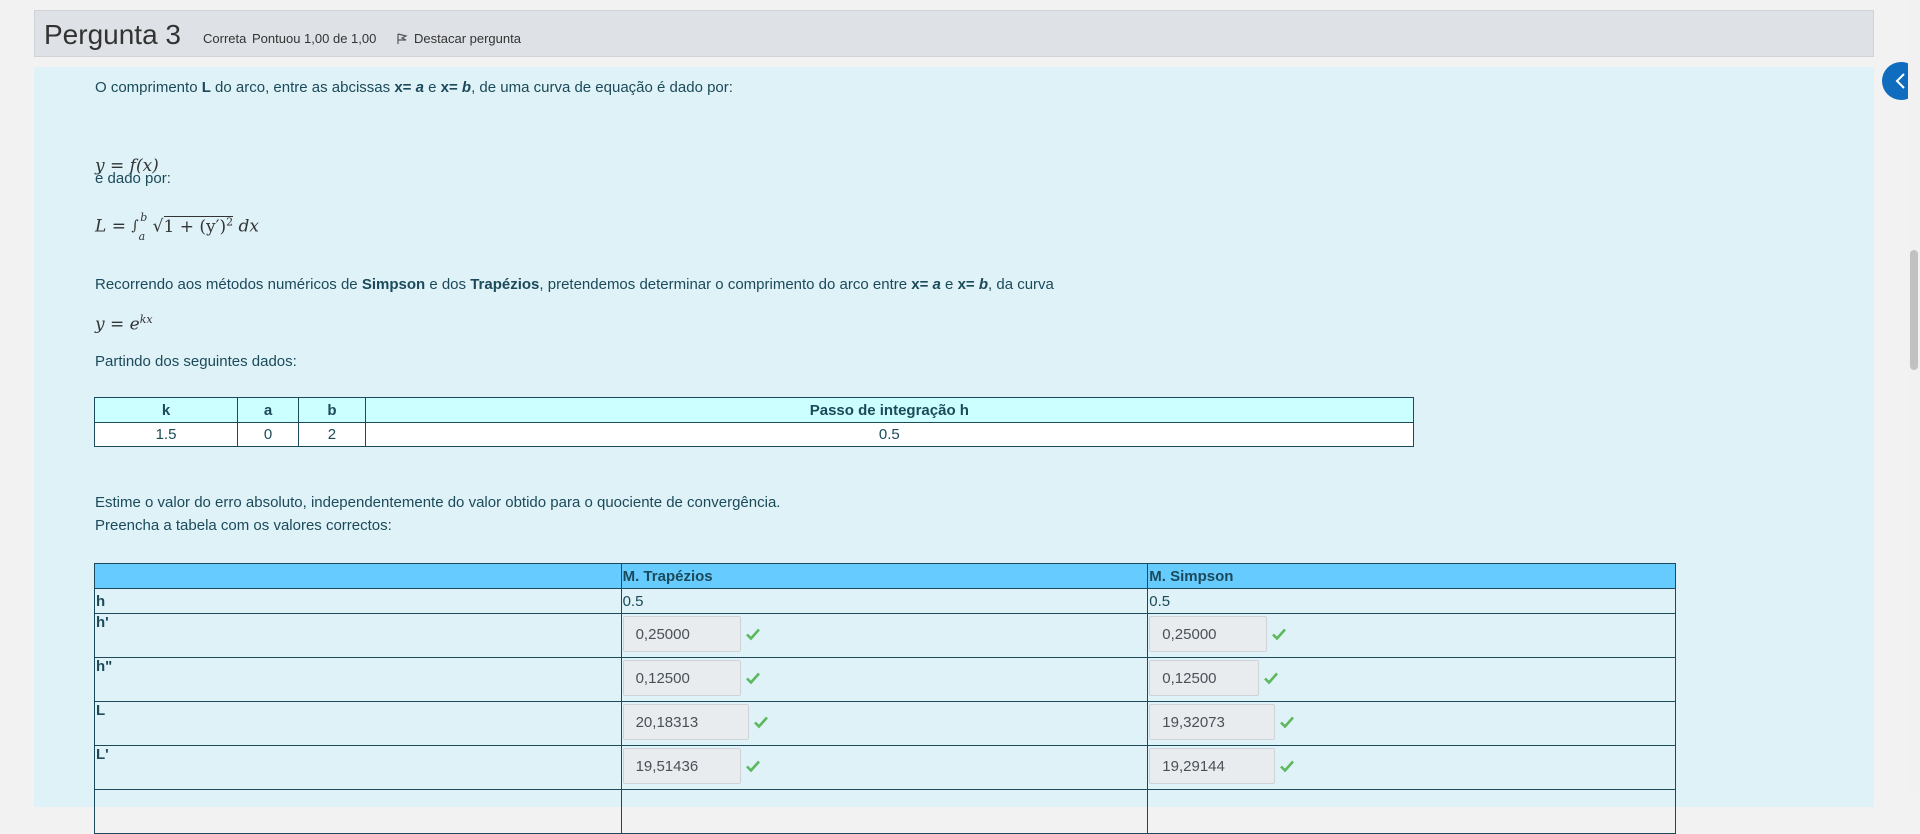 The height and width of the screenshot is (834, 1920). What do you see at coordinates (1914, 397) in the screenshot?
I see `page-scrollbar` at bounding box center [1914, 397].